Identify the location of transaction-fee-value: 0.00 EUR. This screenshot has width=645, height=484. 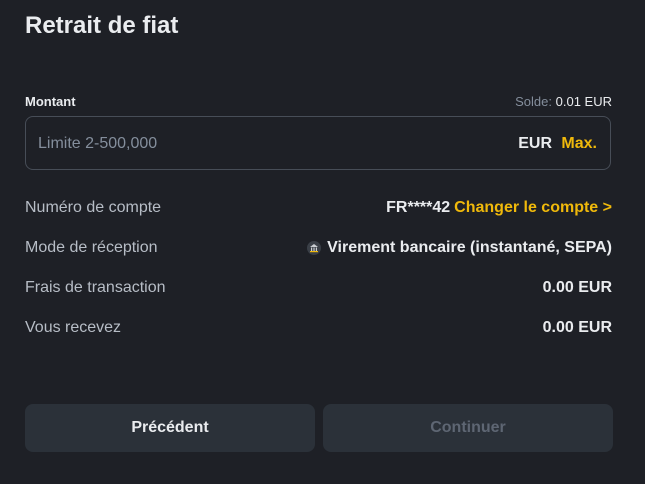
(577, 287).